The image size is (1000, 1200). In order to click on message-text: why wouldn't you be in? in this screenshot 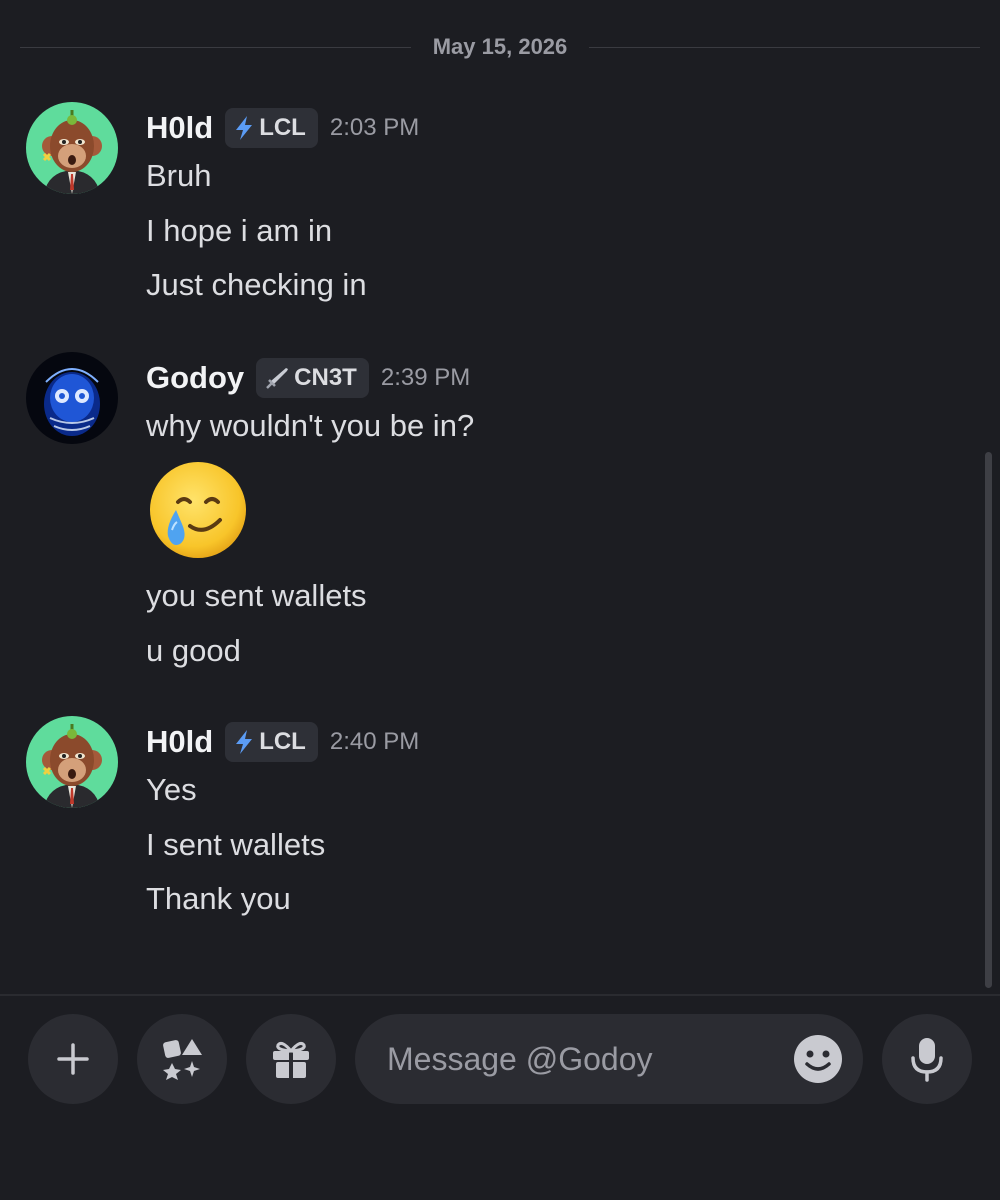, I will do `click(310, 425)`.